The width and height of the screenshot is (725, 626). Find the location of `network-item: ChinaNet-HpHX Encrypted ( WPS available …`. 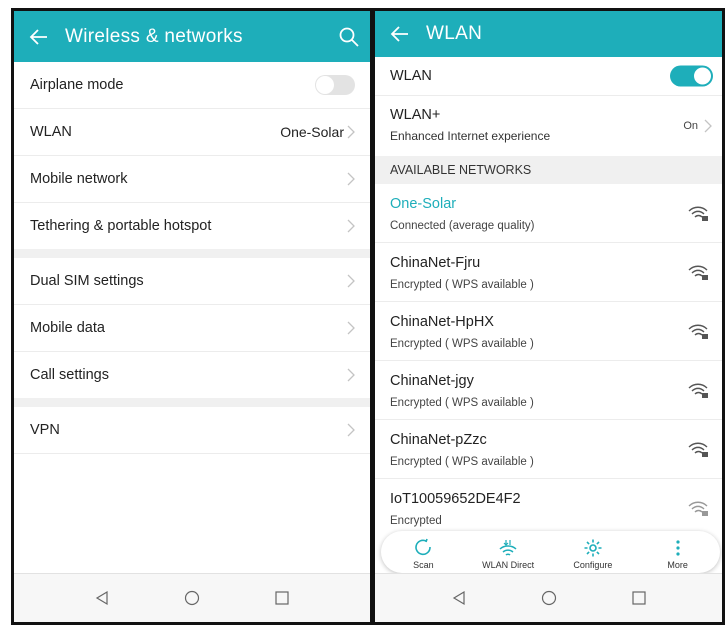

network-item: ChinaNet-HpHX Encrypted ( WPS available … is located at coordinates (548, 331).